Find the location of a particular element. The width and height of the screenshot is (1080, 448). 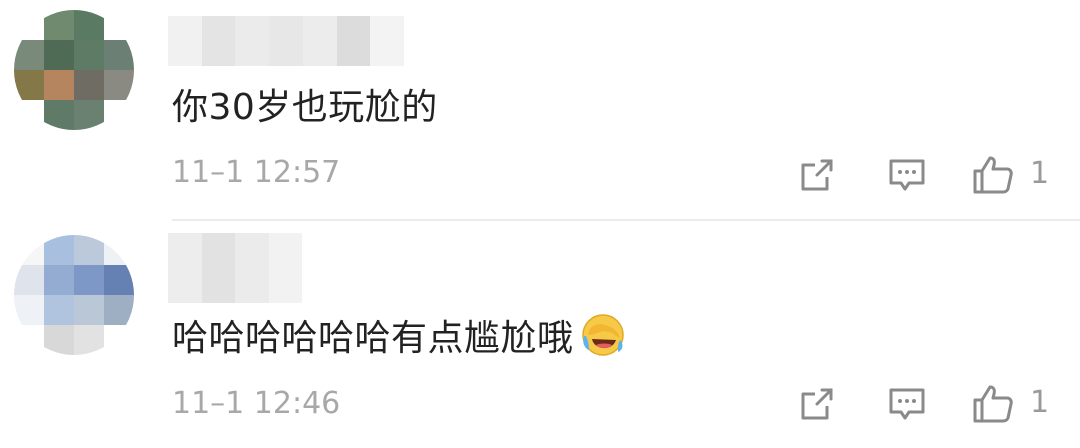

comment-text-content: 你30岁也玩尬的 is located at coordinates (305, 107).